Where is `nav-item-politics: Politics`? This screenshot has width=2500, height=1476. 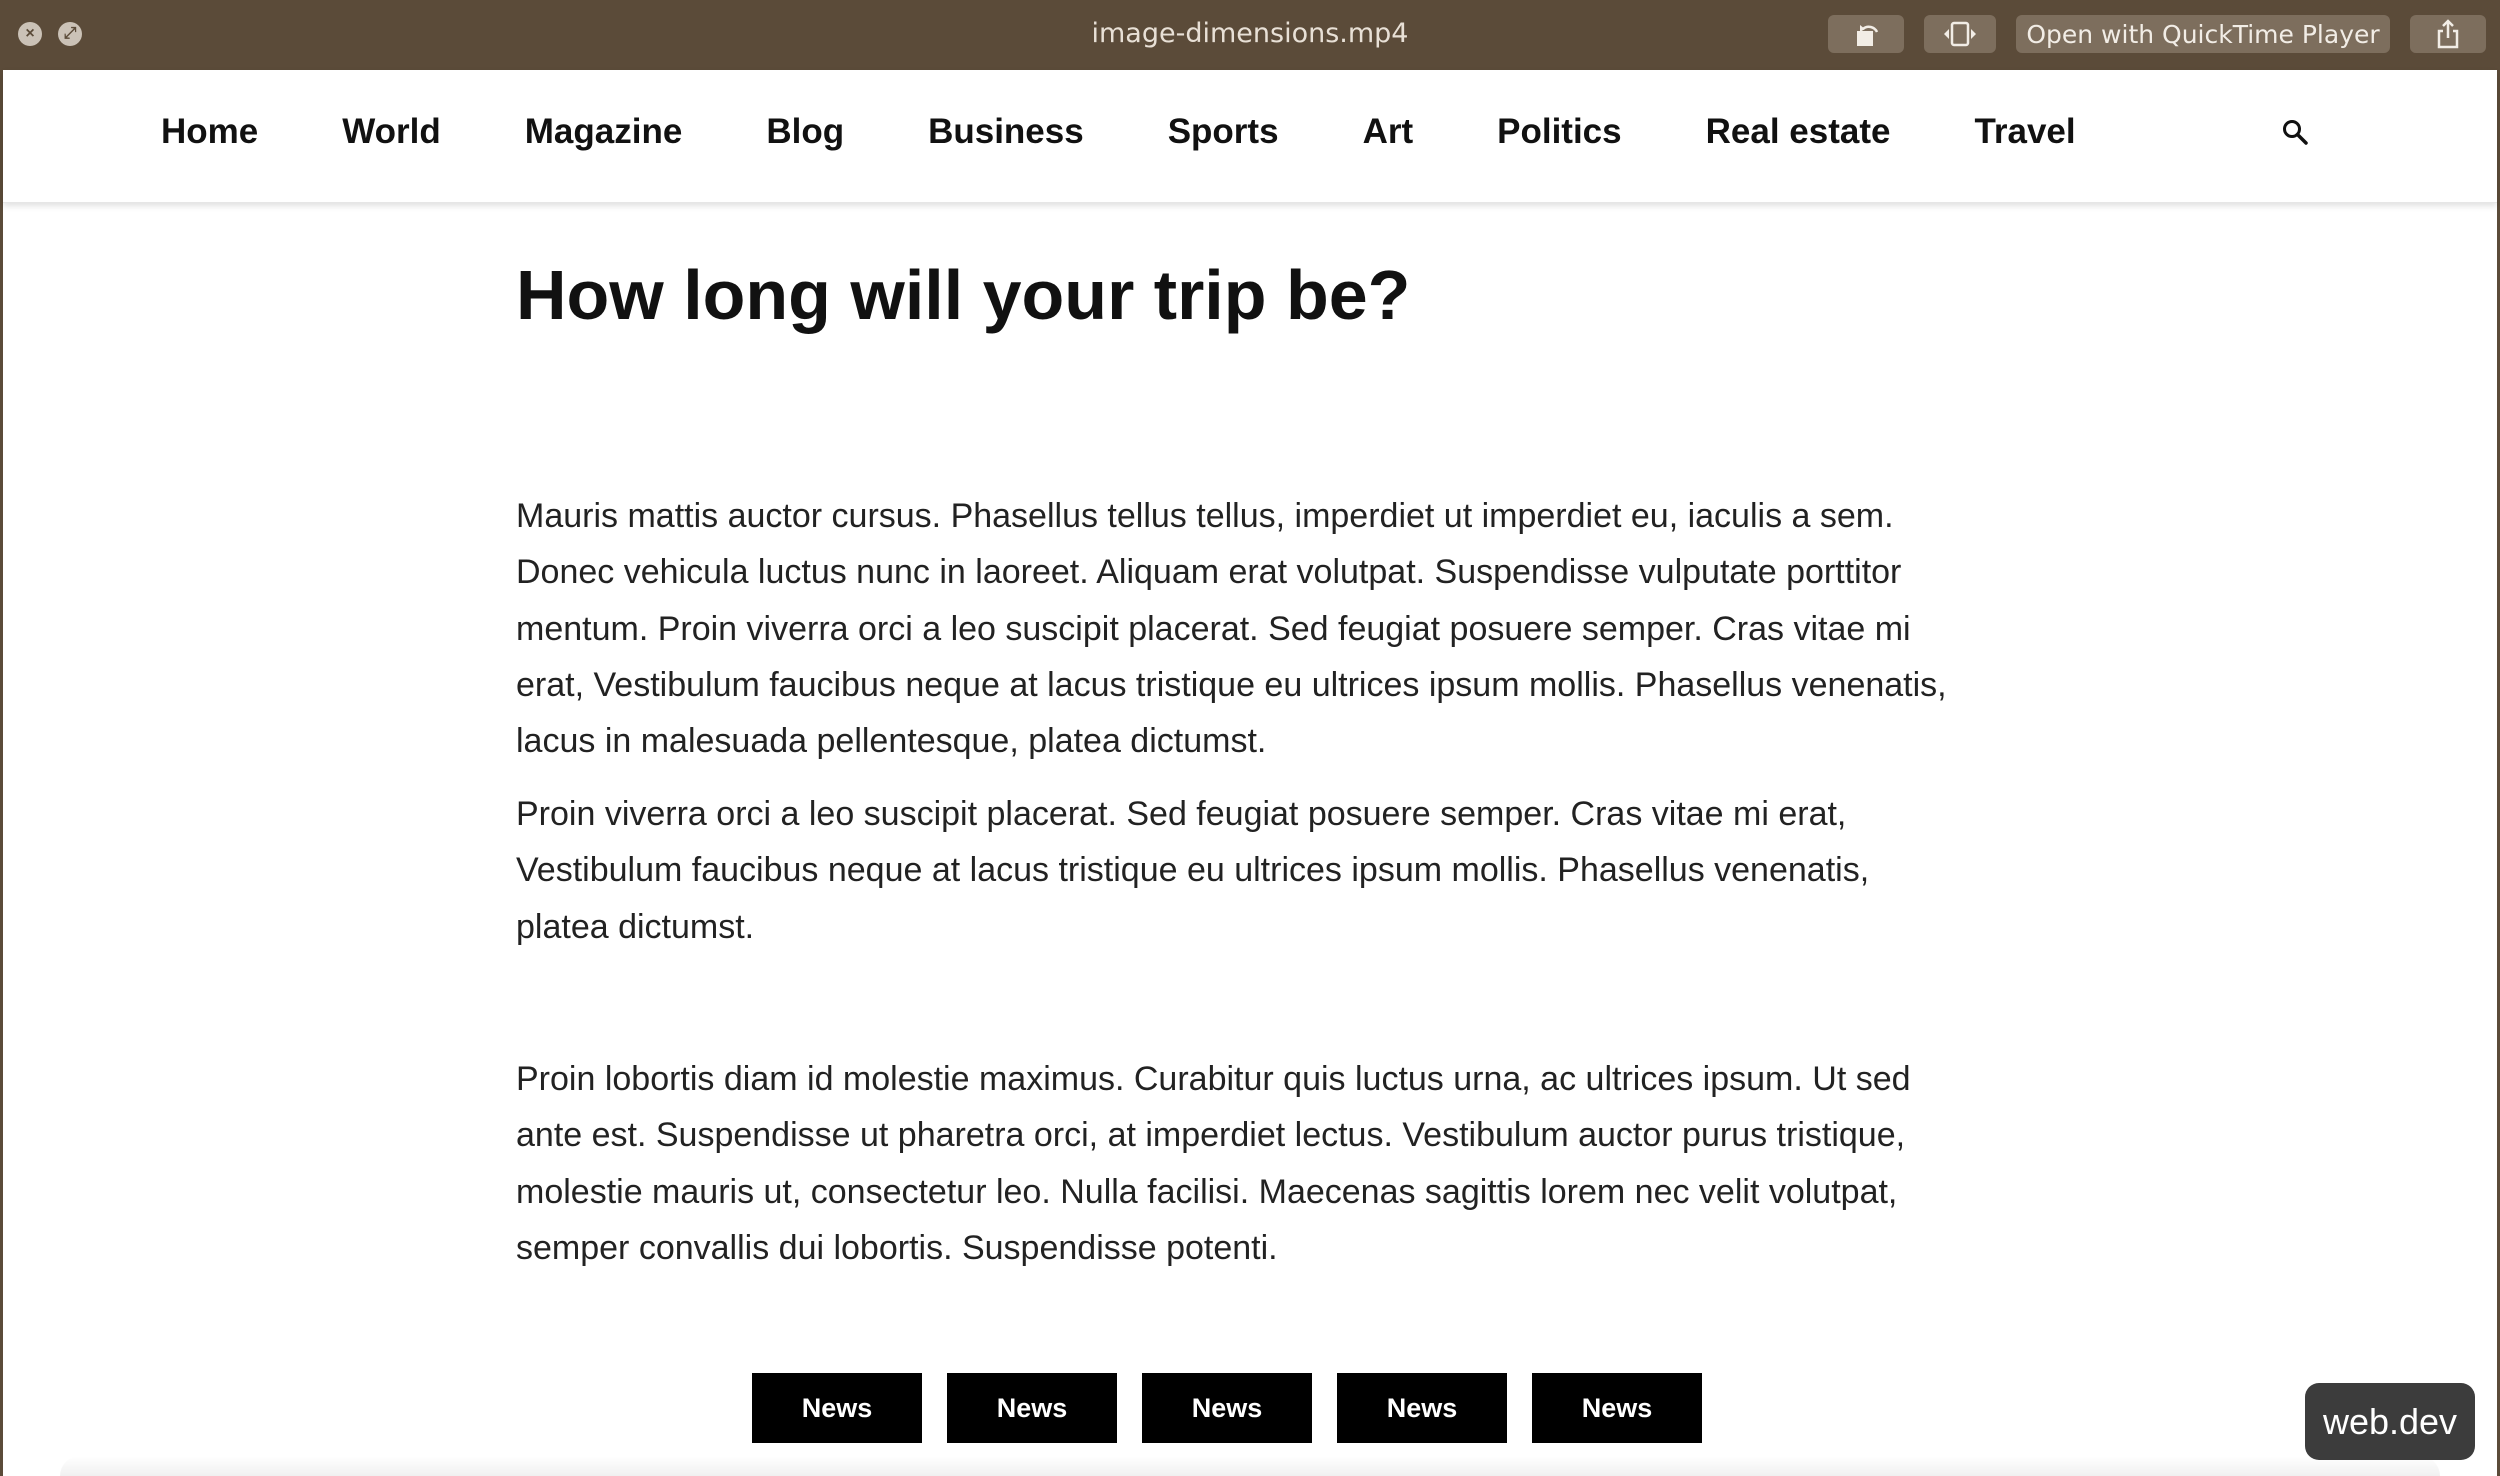 nav-item-politics: Politics is located at coordinates (1559, 132).